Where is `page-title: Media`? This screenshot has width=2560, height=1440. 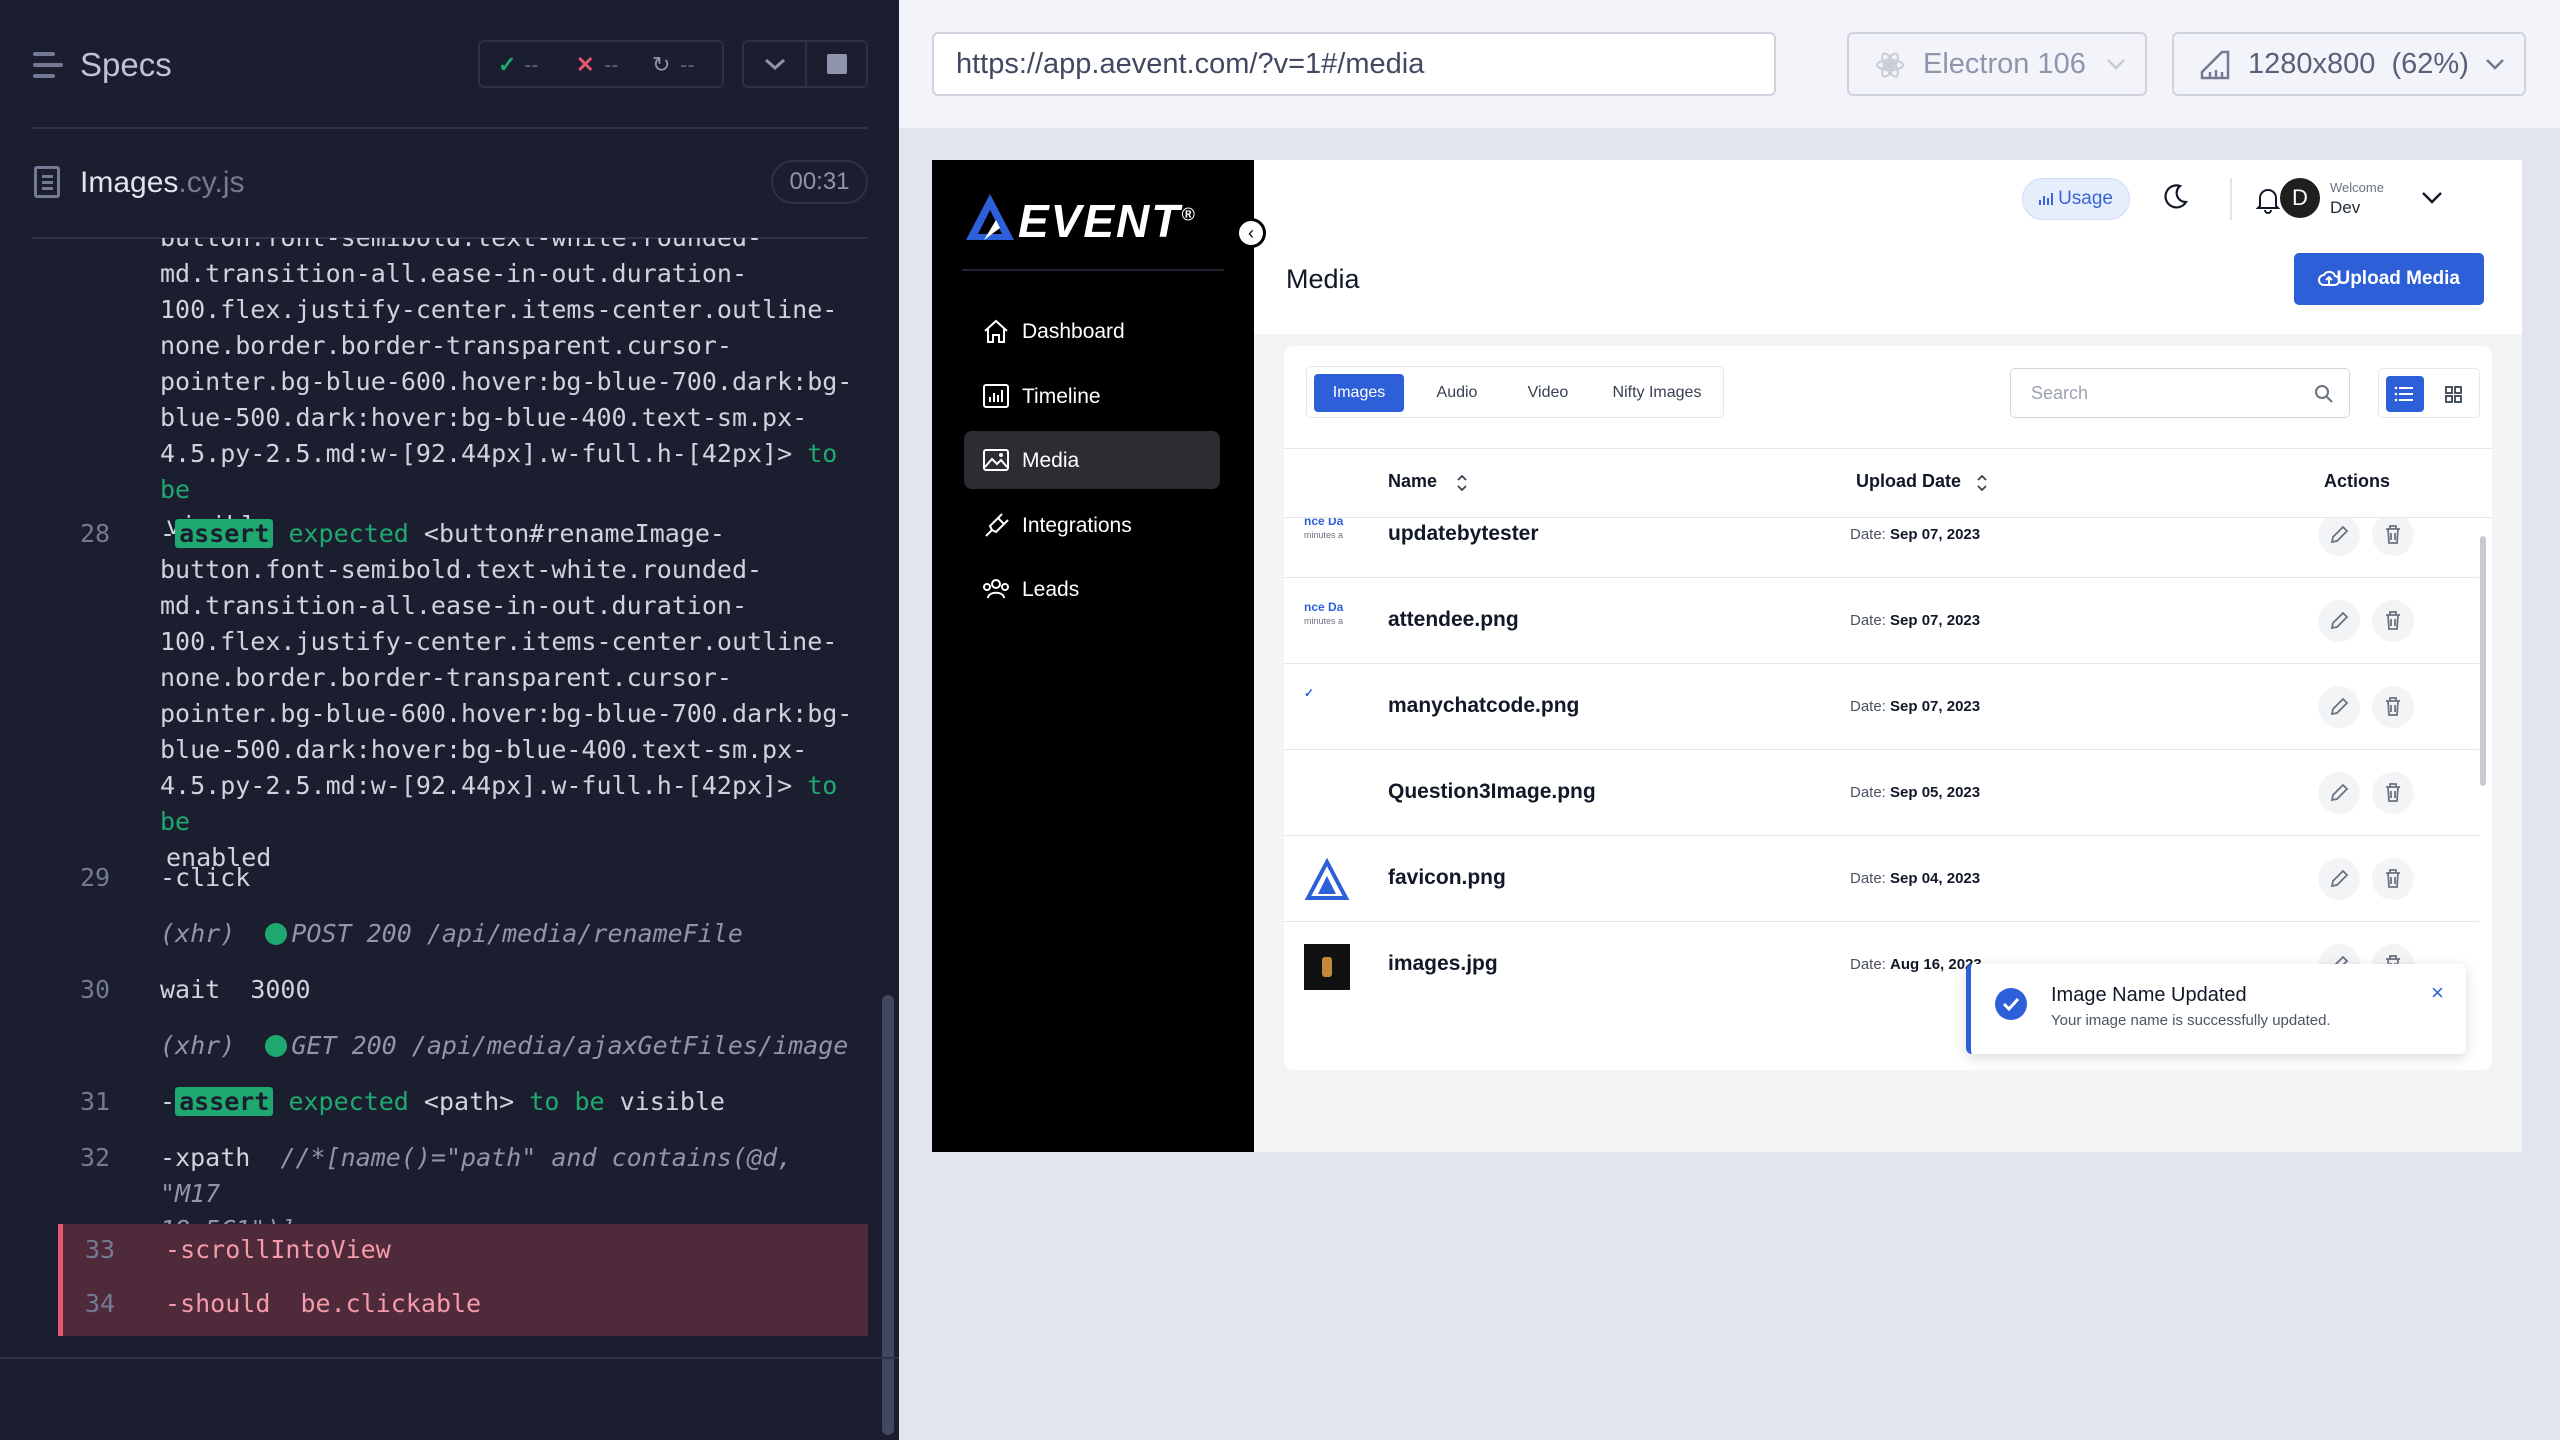 page-title: Media is located at coordinates (1323, 279).